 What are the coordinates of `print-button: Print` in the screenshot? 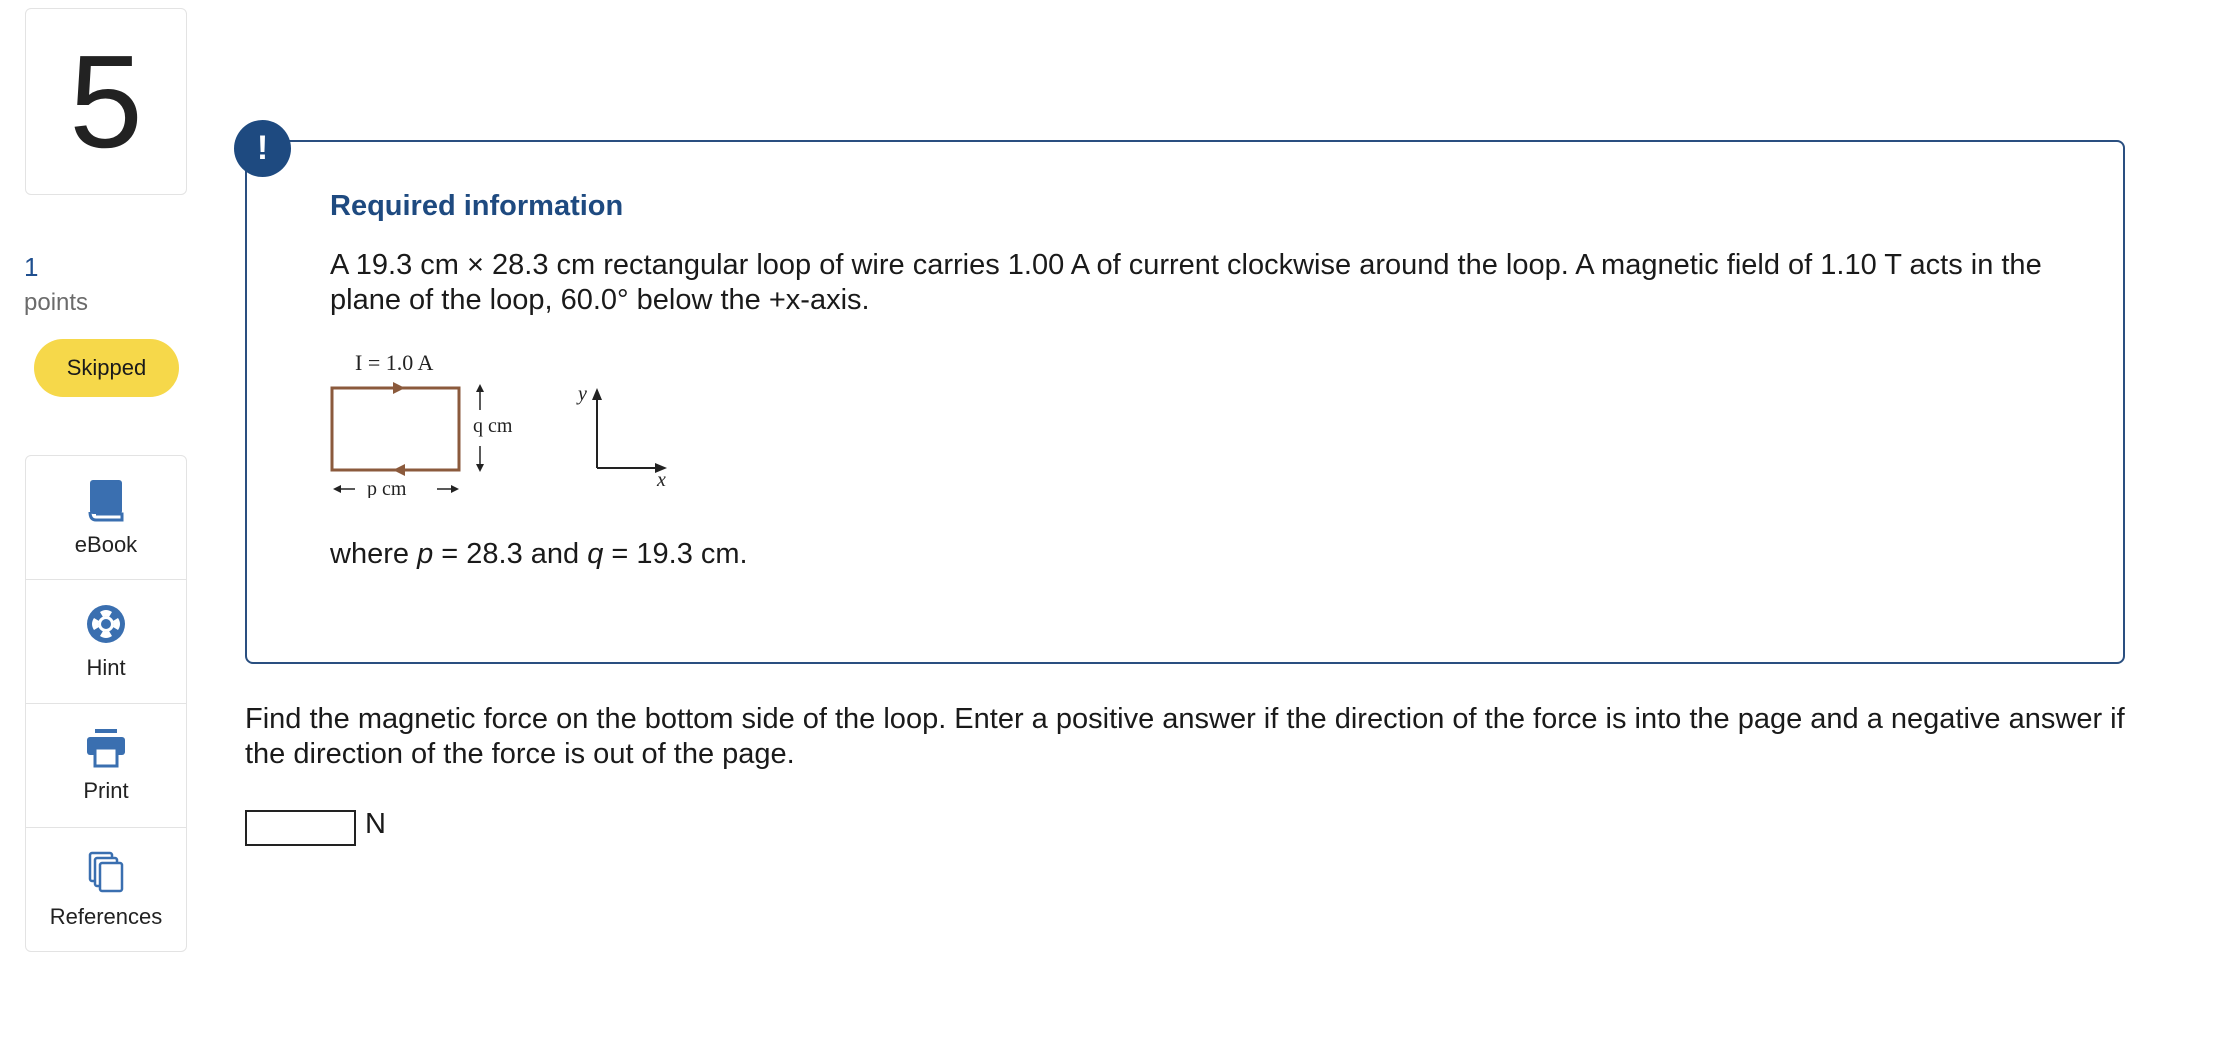 It's located at (106, 766).